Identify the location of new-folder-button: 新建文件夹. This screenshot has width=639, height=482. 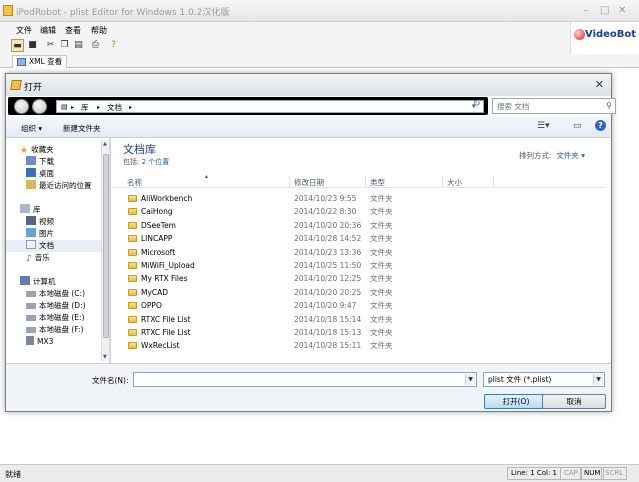
(82, 128).